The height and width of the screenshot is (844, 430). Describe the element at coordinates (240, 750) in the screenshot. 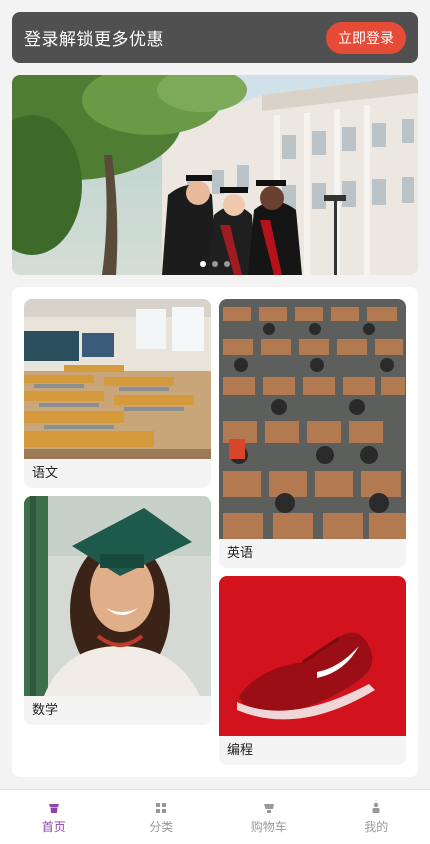

I see `category-label: 编程` at that location.